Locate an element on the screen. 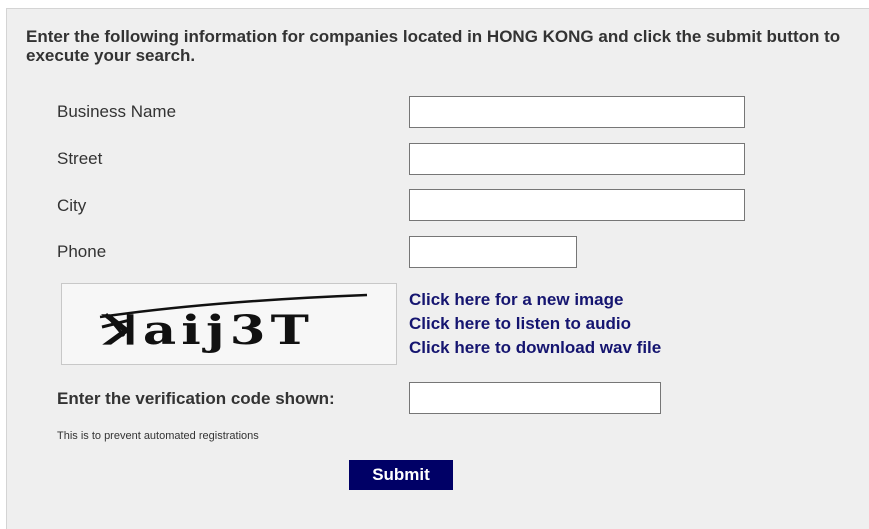 This screenshot has width=869, height=529. listen-audio-link: Click here to listen to audio is located at coordinates (520, 324).